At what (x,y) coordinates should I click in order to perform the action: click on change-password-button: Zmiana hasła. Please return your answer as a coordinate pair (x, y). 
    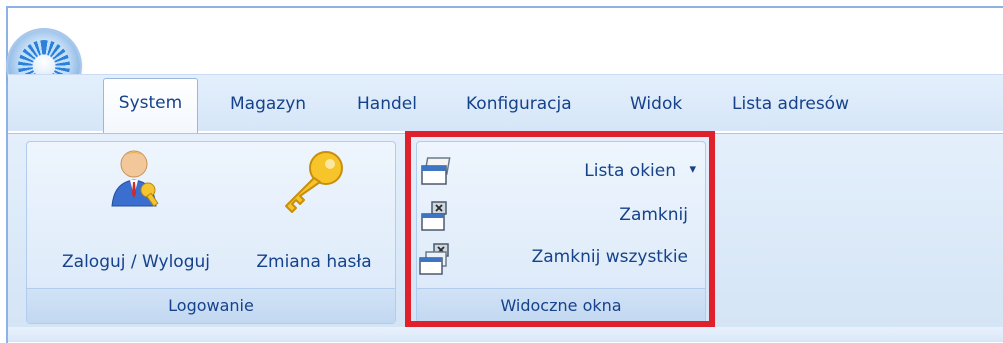
    Looking at the image, I should click on (314, 214).